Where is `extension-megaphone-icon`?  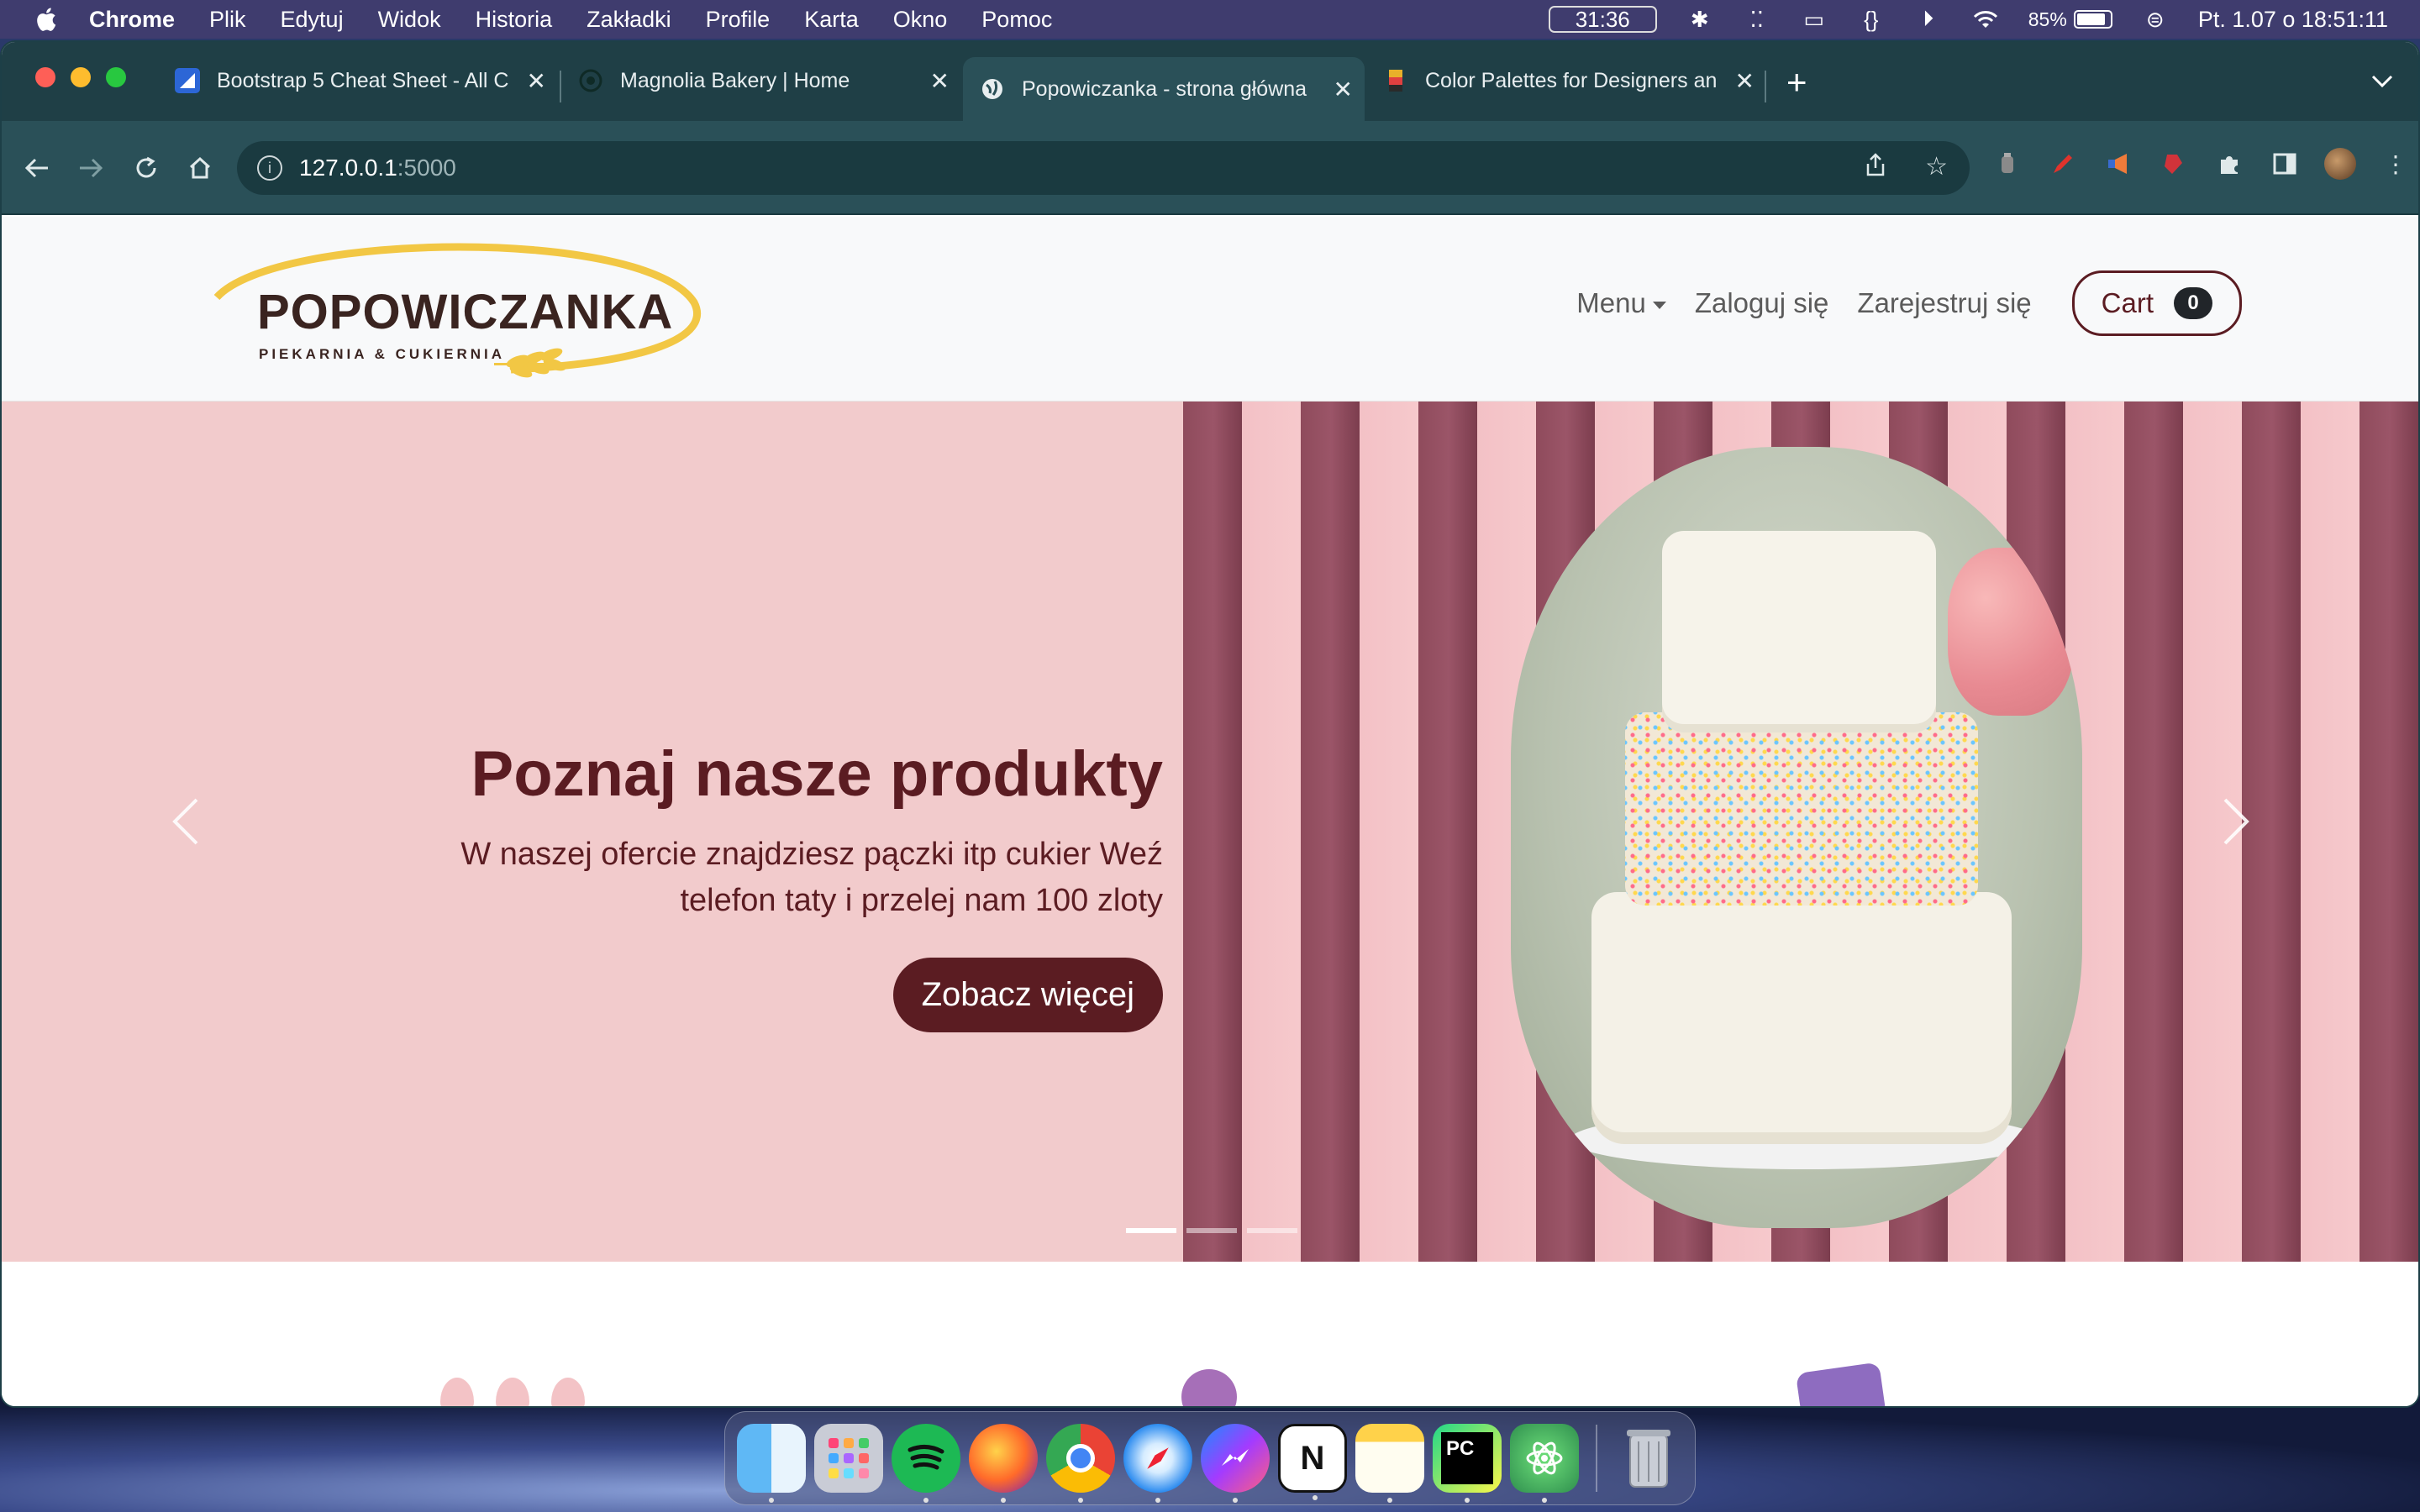
extension-megaphone-icon is located at coordinates (2118, 164).